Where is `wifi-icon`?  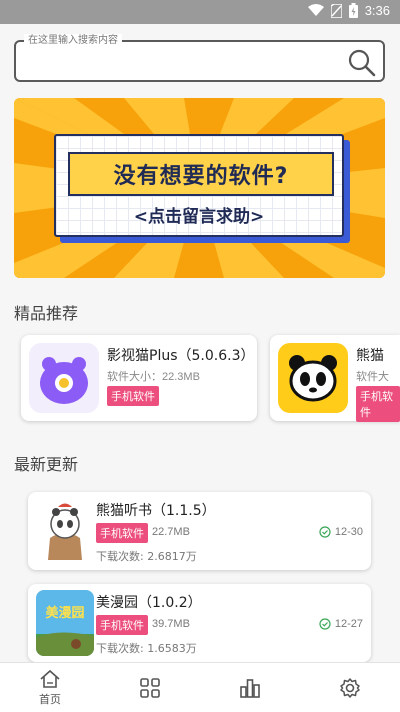 wifi-icon is located at coordinates (315, 10).